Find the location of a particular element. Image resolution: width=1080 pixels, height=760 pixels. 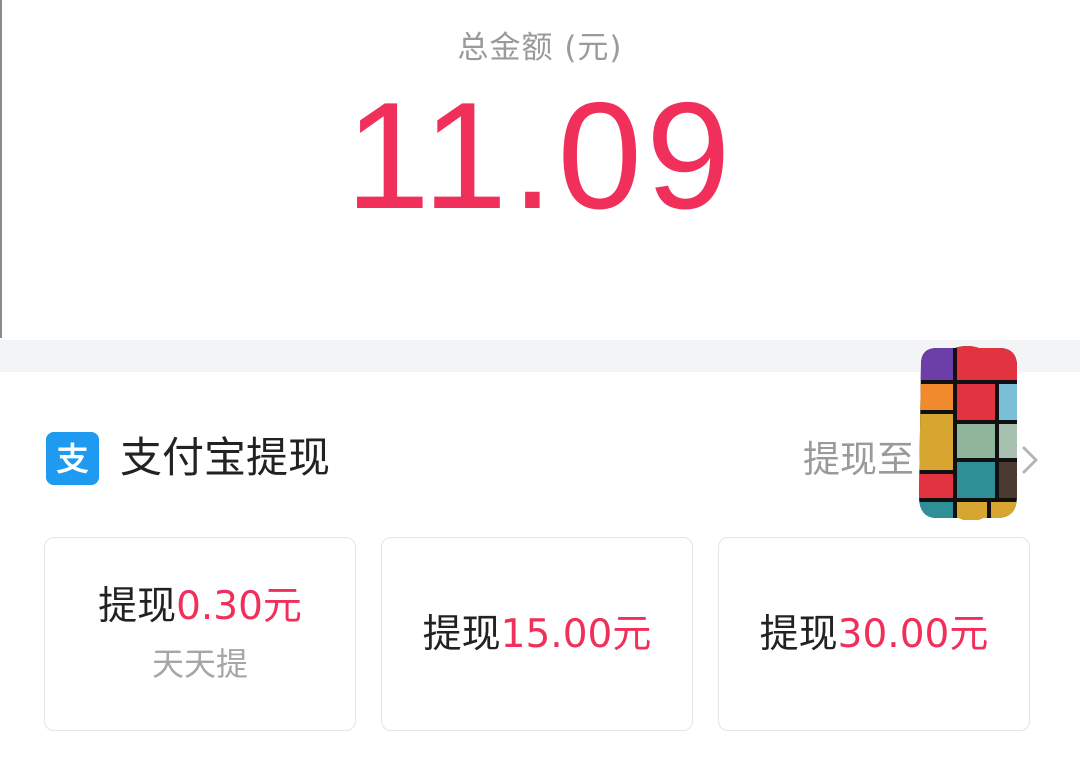

svg-text: 支 is located at coordinates (72, 459).